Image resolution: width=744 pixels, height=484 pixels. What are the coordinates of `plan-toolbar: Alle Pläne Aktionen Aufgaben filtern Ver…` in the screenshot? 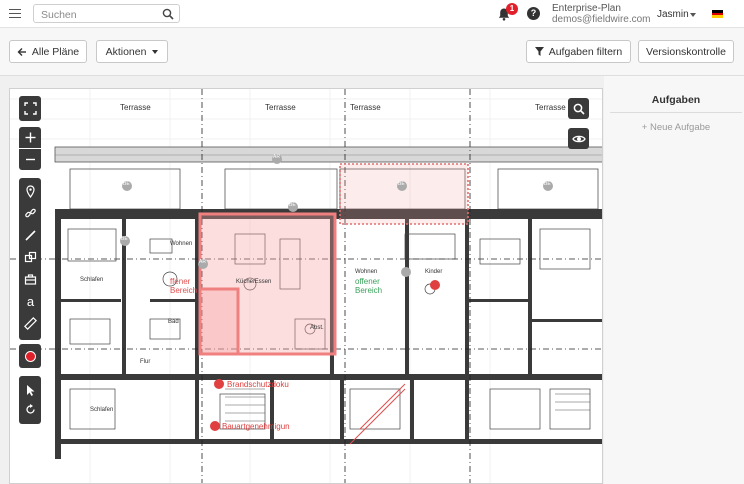 It's located at (372, 52).